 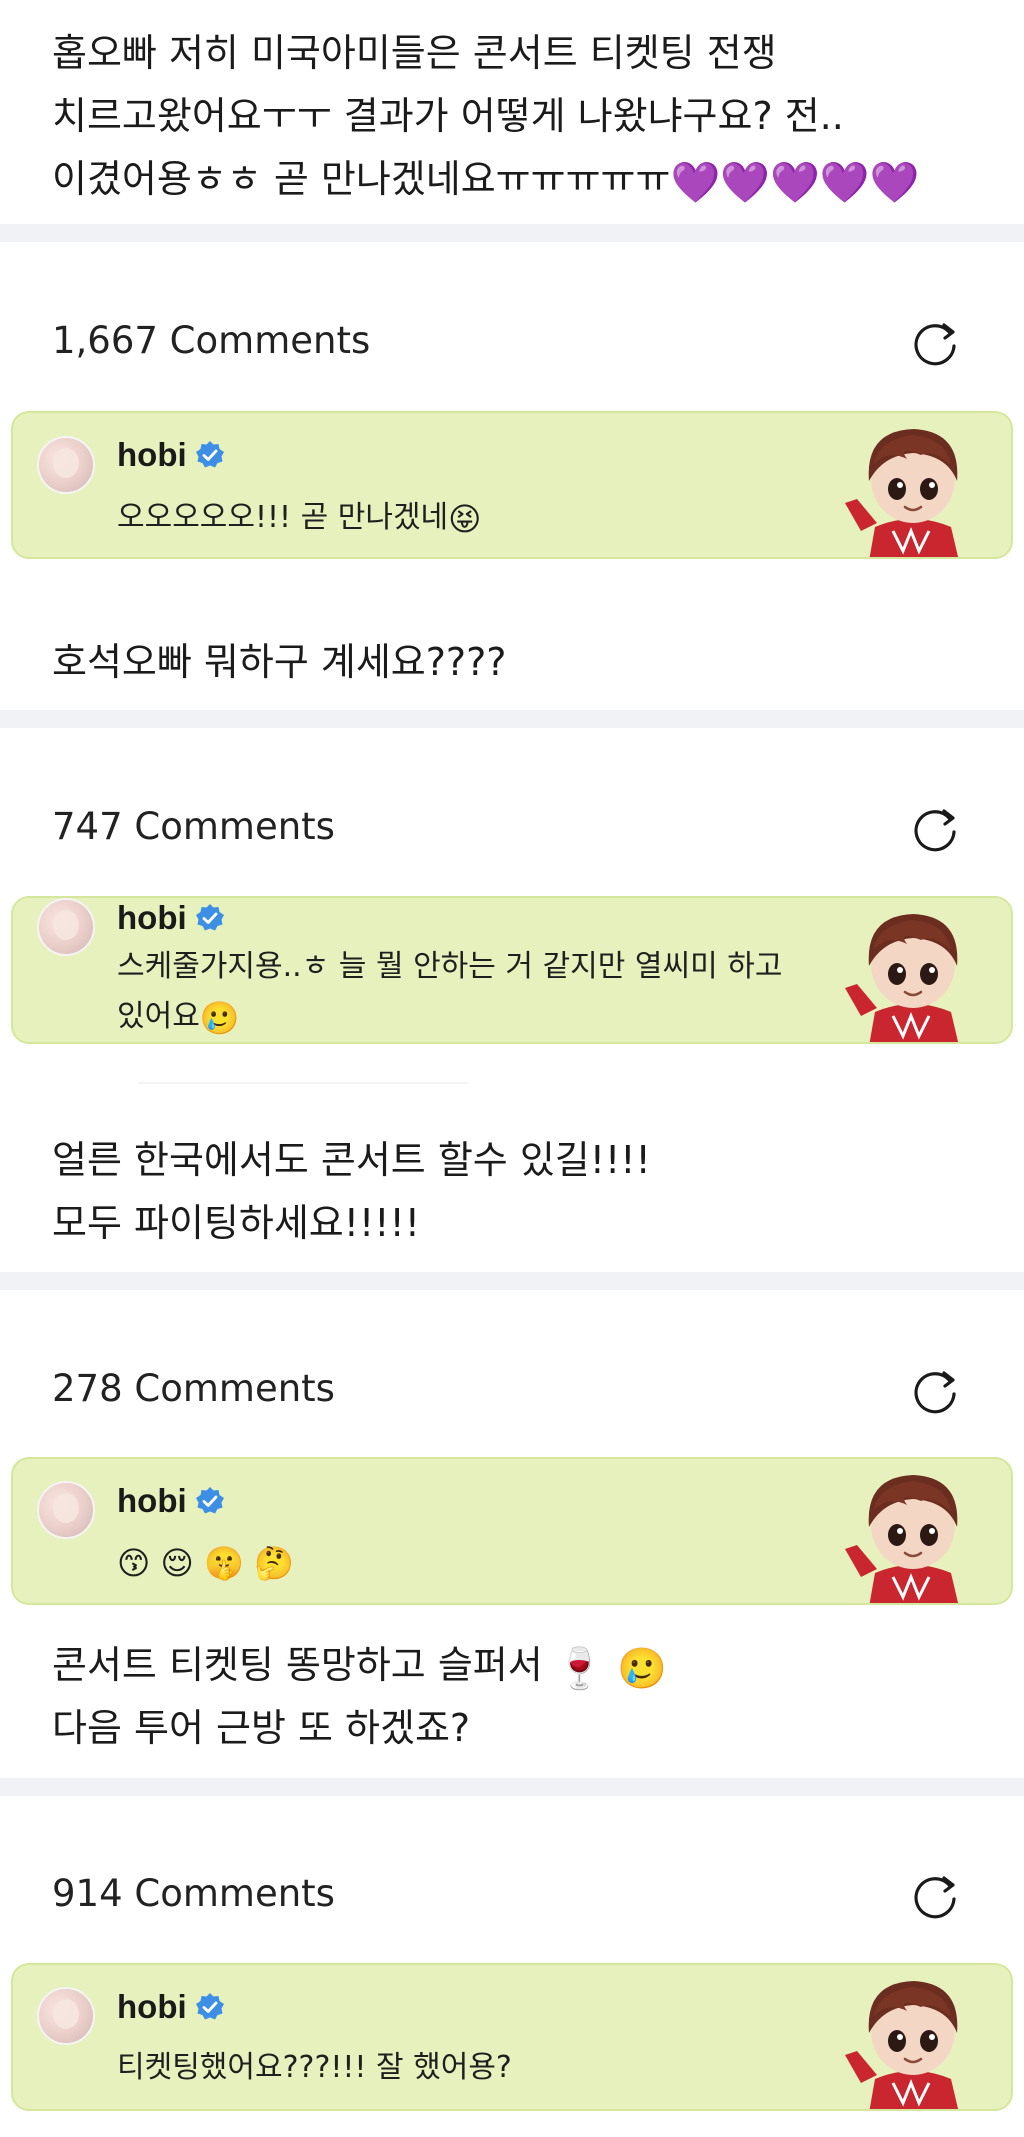 I want to click on reply-emoji: 🥲, so click(x=219, y=1018).